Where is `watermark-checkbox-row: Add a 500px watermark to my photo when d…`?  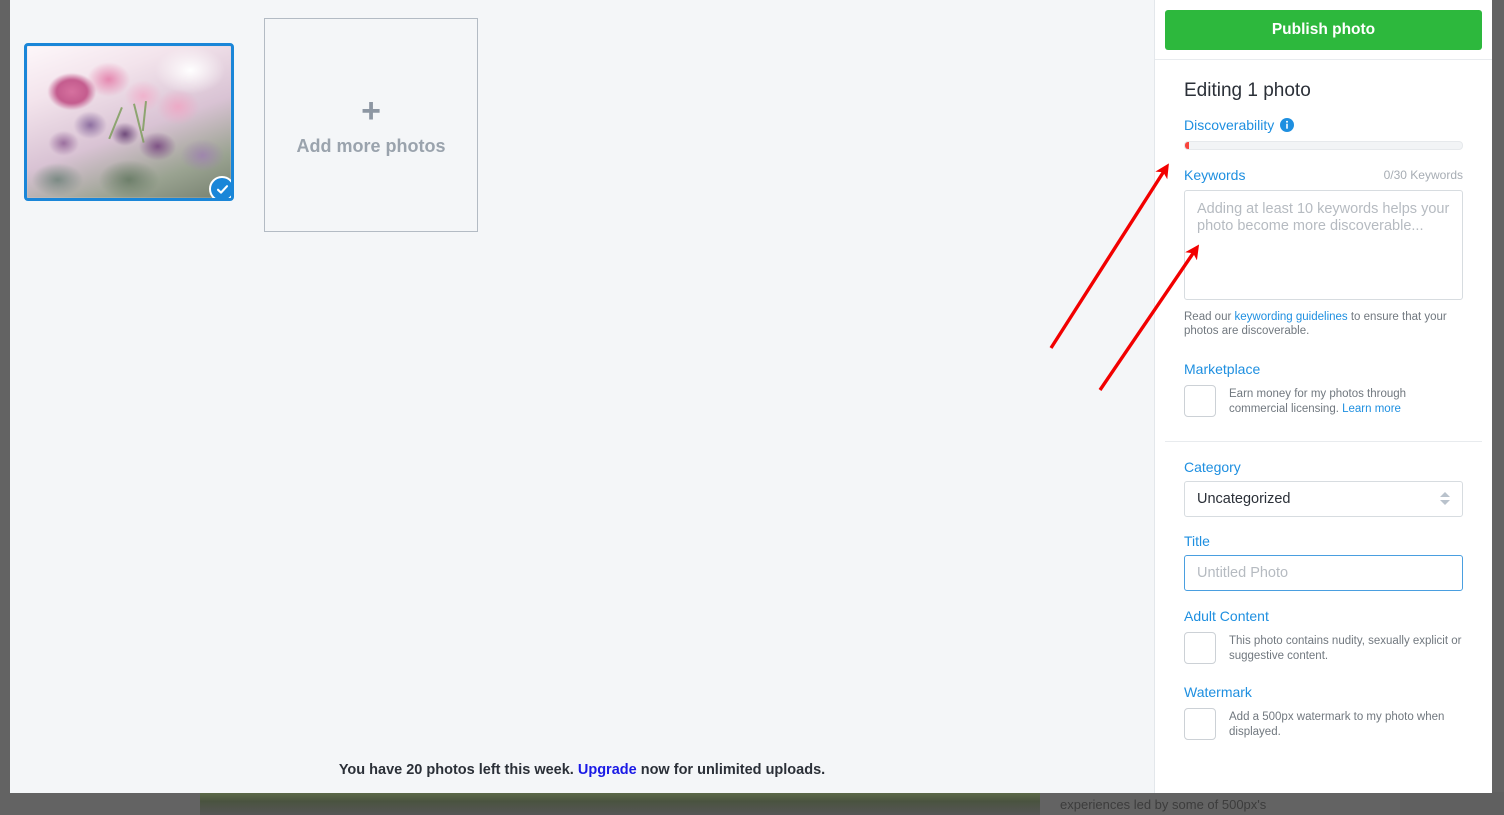
watermark-checkbox-row: Add a 500px watermark to my photo when d… is located at coordinates (1323, 723).